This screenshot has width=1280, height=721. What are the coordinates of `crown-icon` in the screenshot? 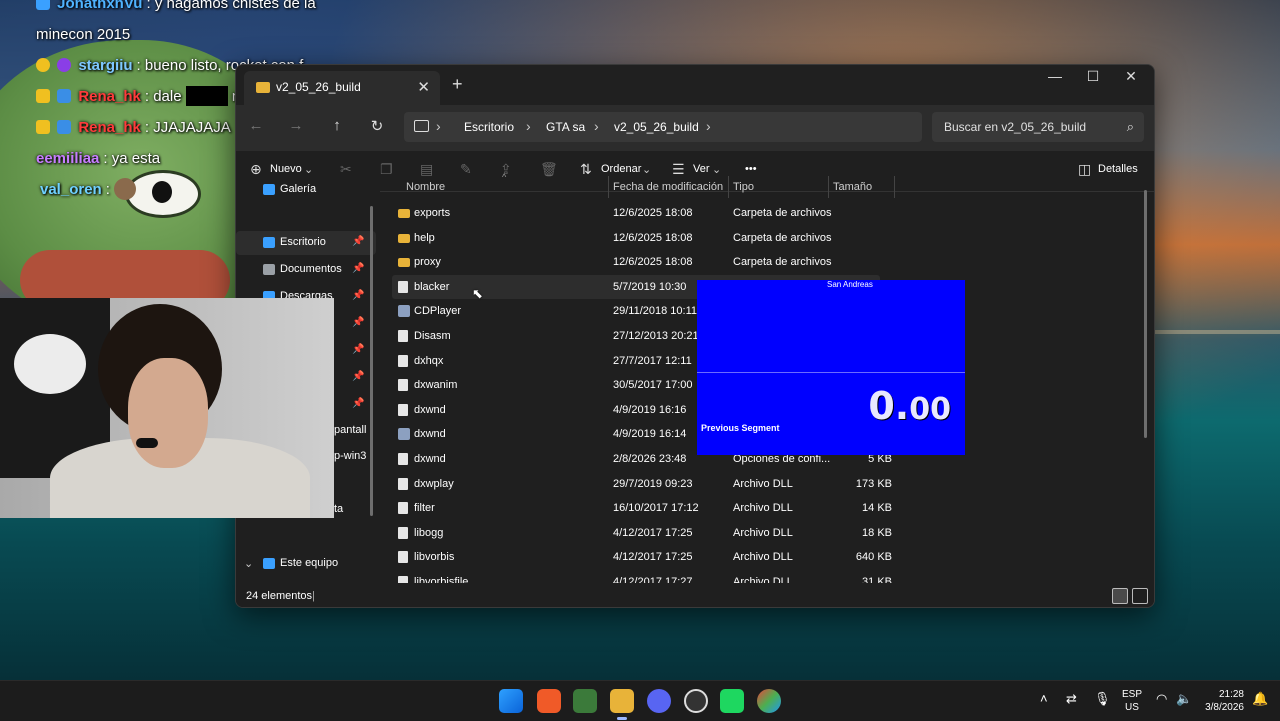 It's located at (43, 127).